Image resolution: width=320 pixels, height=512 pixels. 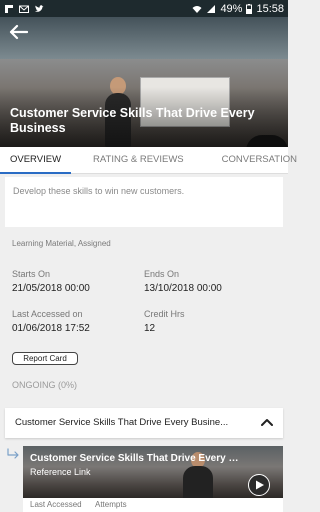 I want to click on tab-rating-reviews: RATING & REVIEWS, so click(x=138, y=160).